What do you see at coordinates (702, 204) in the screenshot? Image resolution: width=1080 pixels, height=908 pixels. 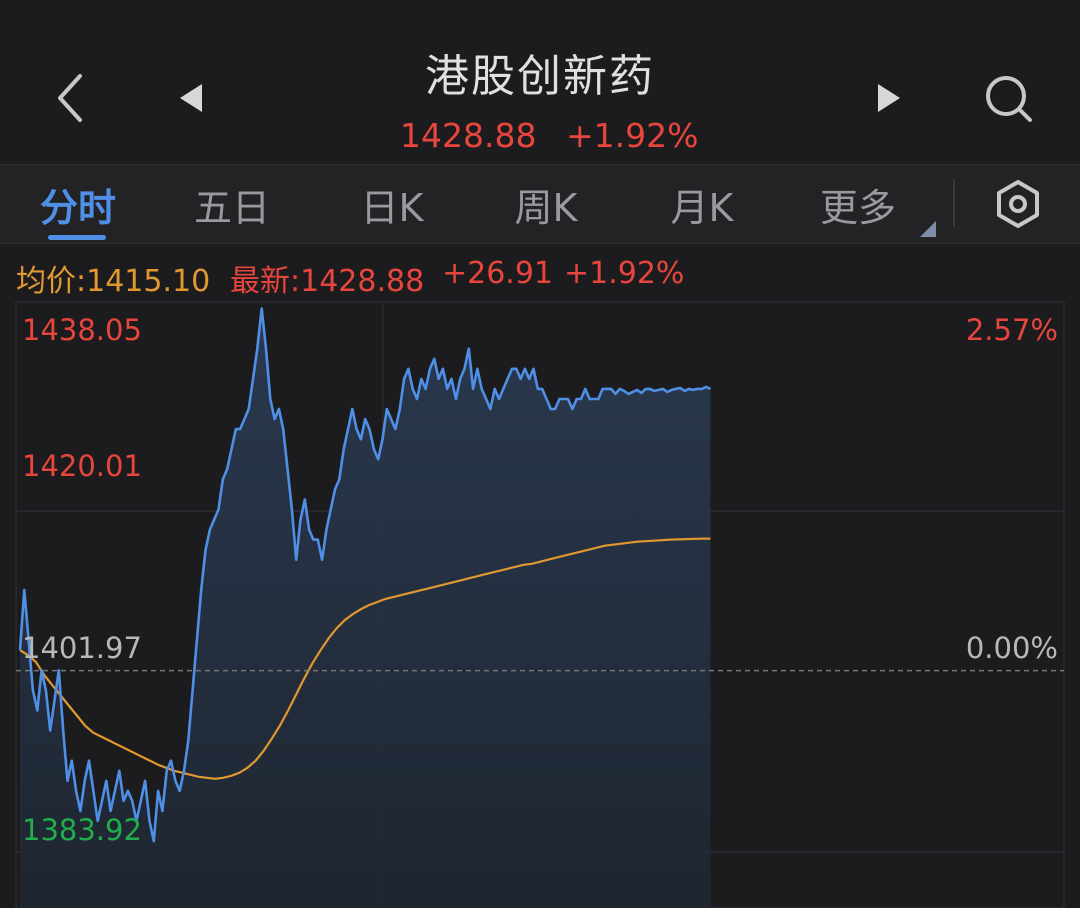 I see `tab-monthly-k: 月K` at bounding box center [702, 204].